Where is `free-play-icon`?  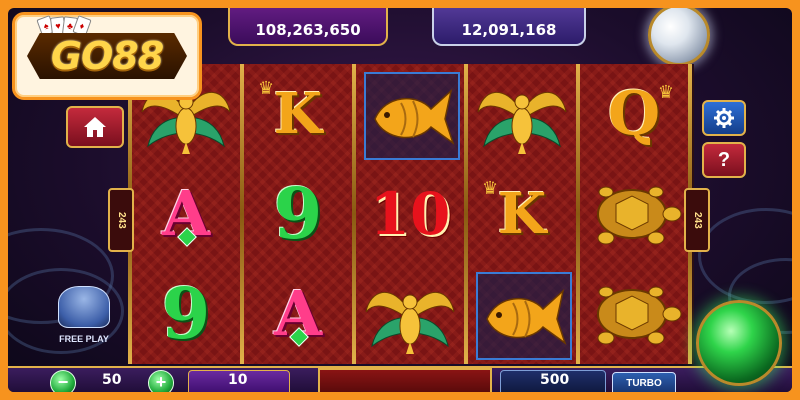 free-play-icon is located at coordinates (84, 307).